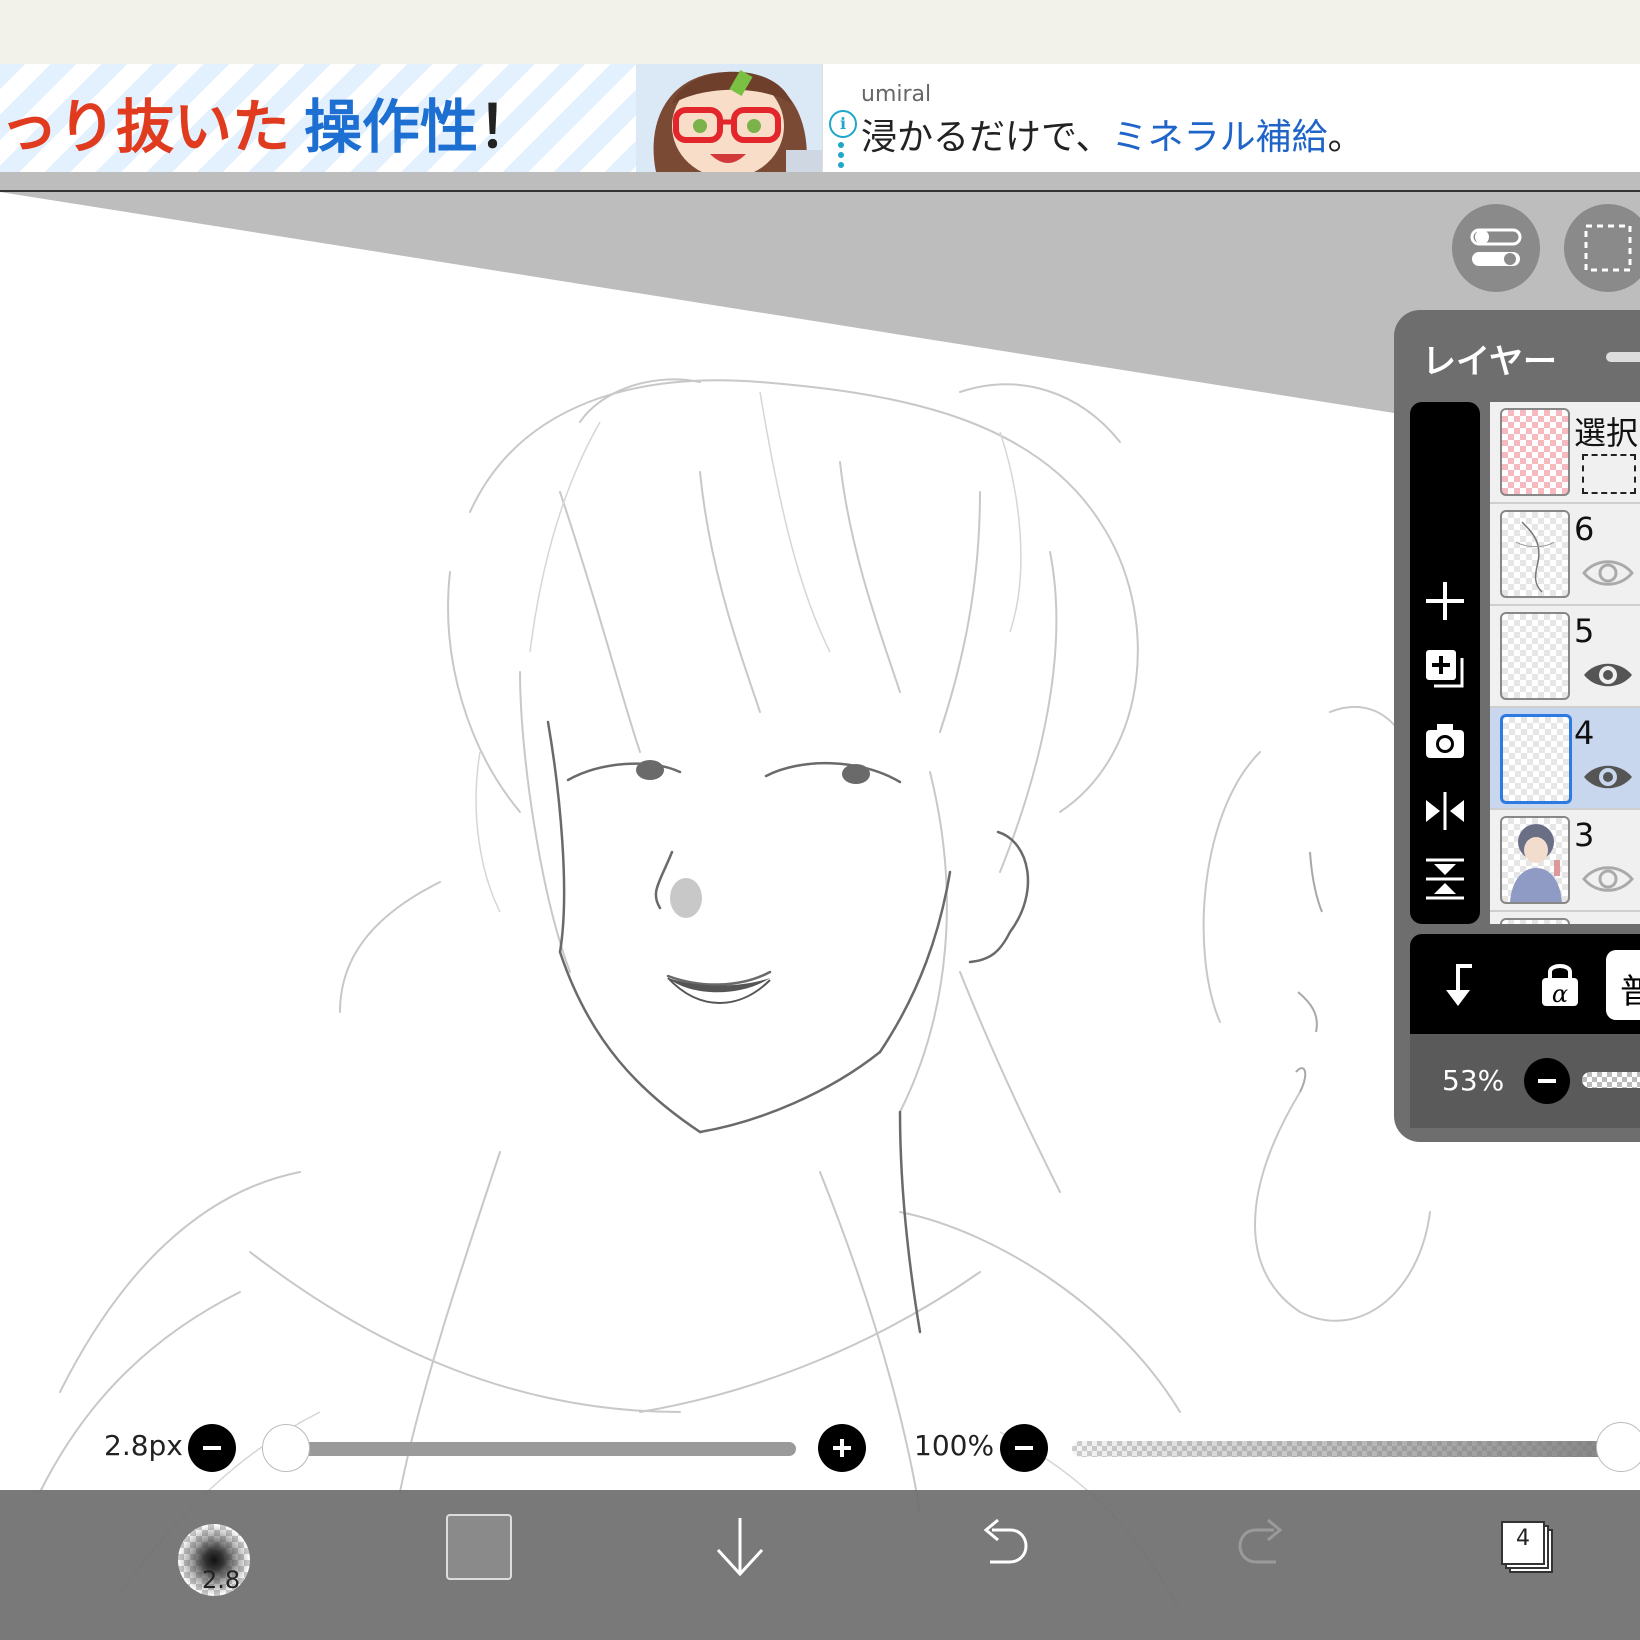 Image resolution: width=1640 pixels, height=1640 pixels. Describe the element at coordinates (1024, 1448) in the screenshot. I see `brush-opacity-decrease-button` at that location.